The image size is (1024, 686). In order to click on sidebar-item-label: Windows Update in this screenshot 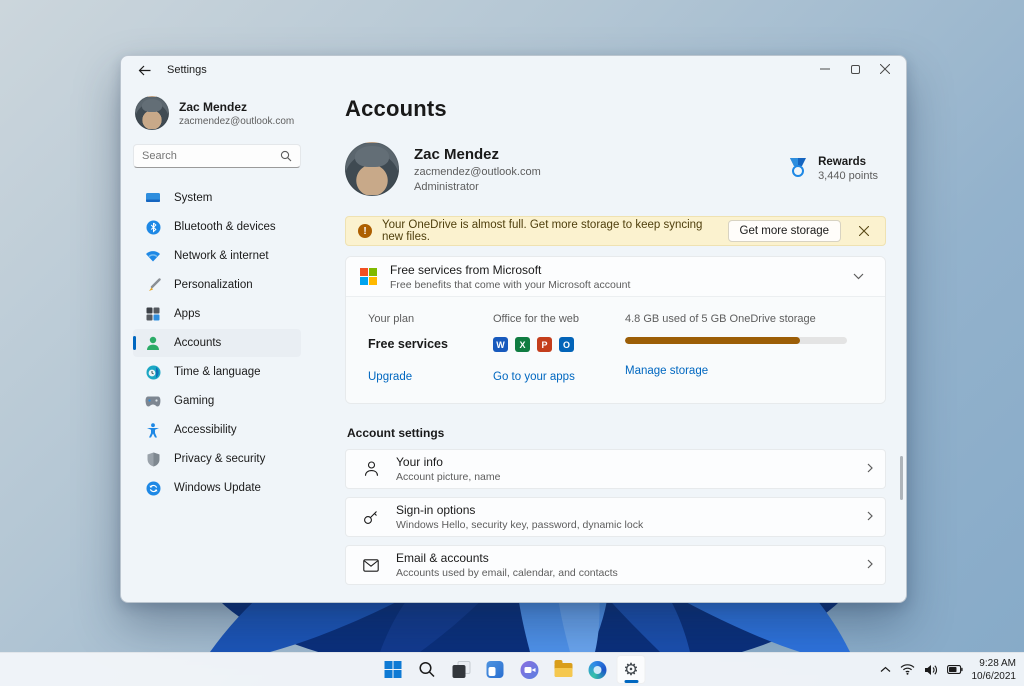, I will do `click(217, 488)`.